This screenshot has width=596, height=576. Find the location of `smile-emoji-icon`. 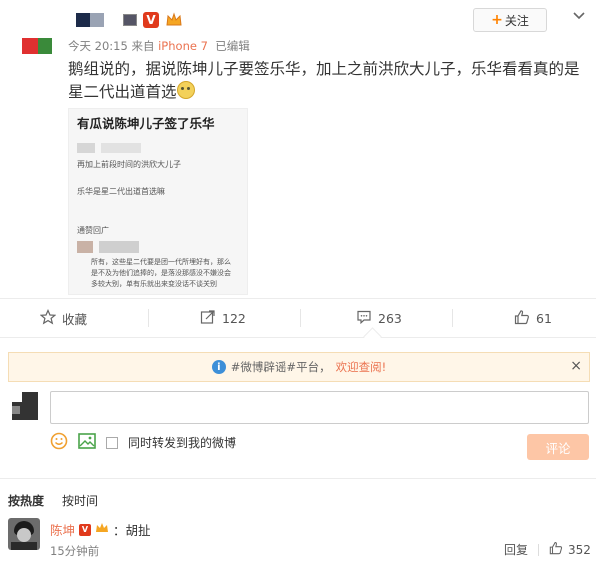

smile-emoji-icon is located at coordinates (185, 90).